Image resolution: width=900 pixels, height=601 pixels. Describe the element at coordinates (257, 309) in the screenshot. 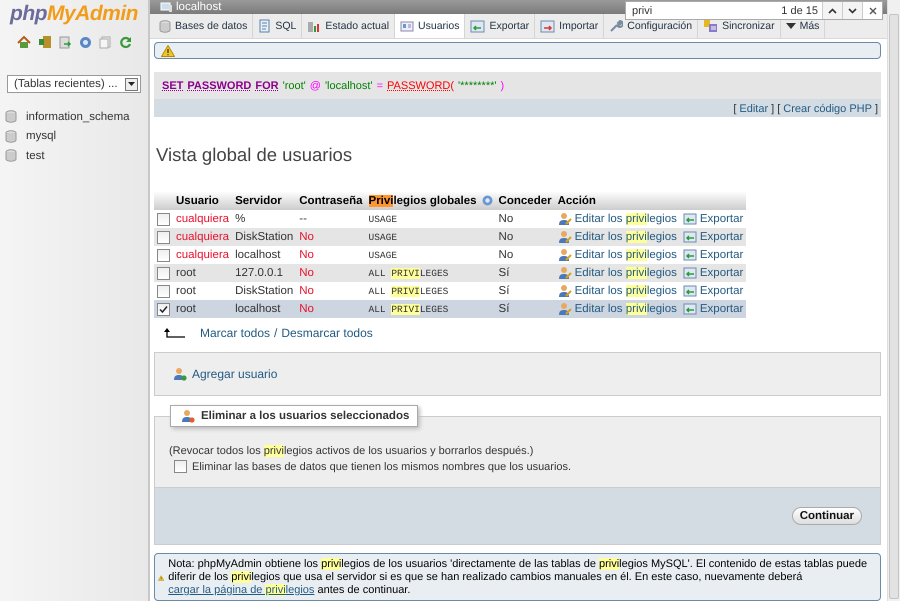

I see `table-cell: localhost` at that location.